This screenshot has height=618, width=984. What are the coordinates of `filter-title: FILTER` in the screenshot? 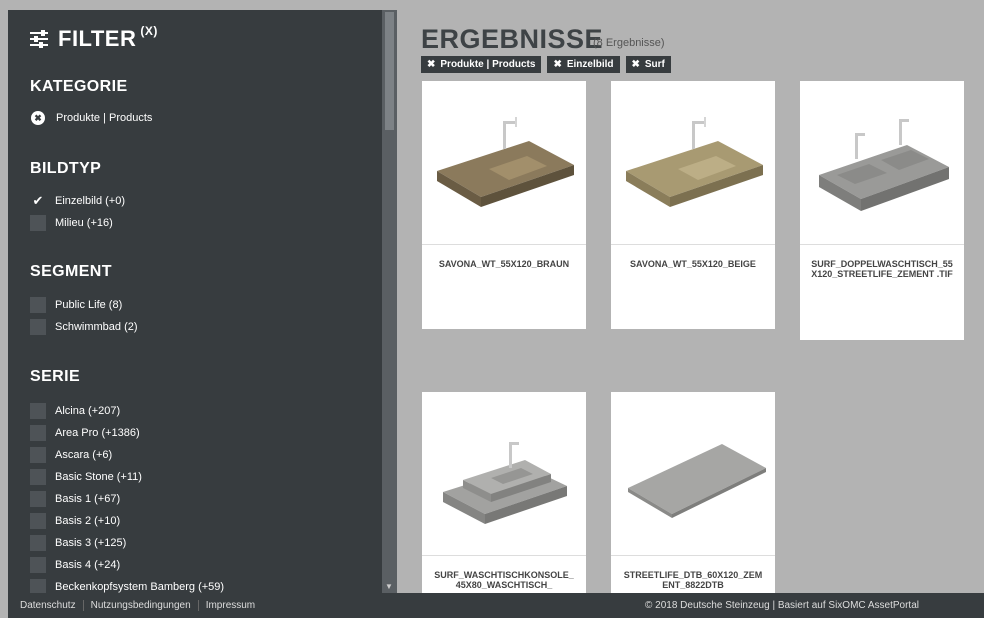 It's located at (97, 38).